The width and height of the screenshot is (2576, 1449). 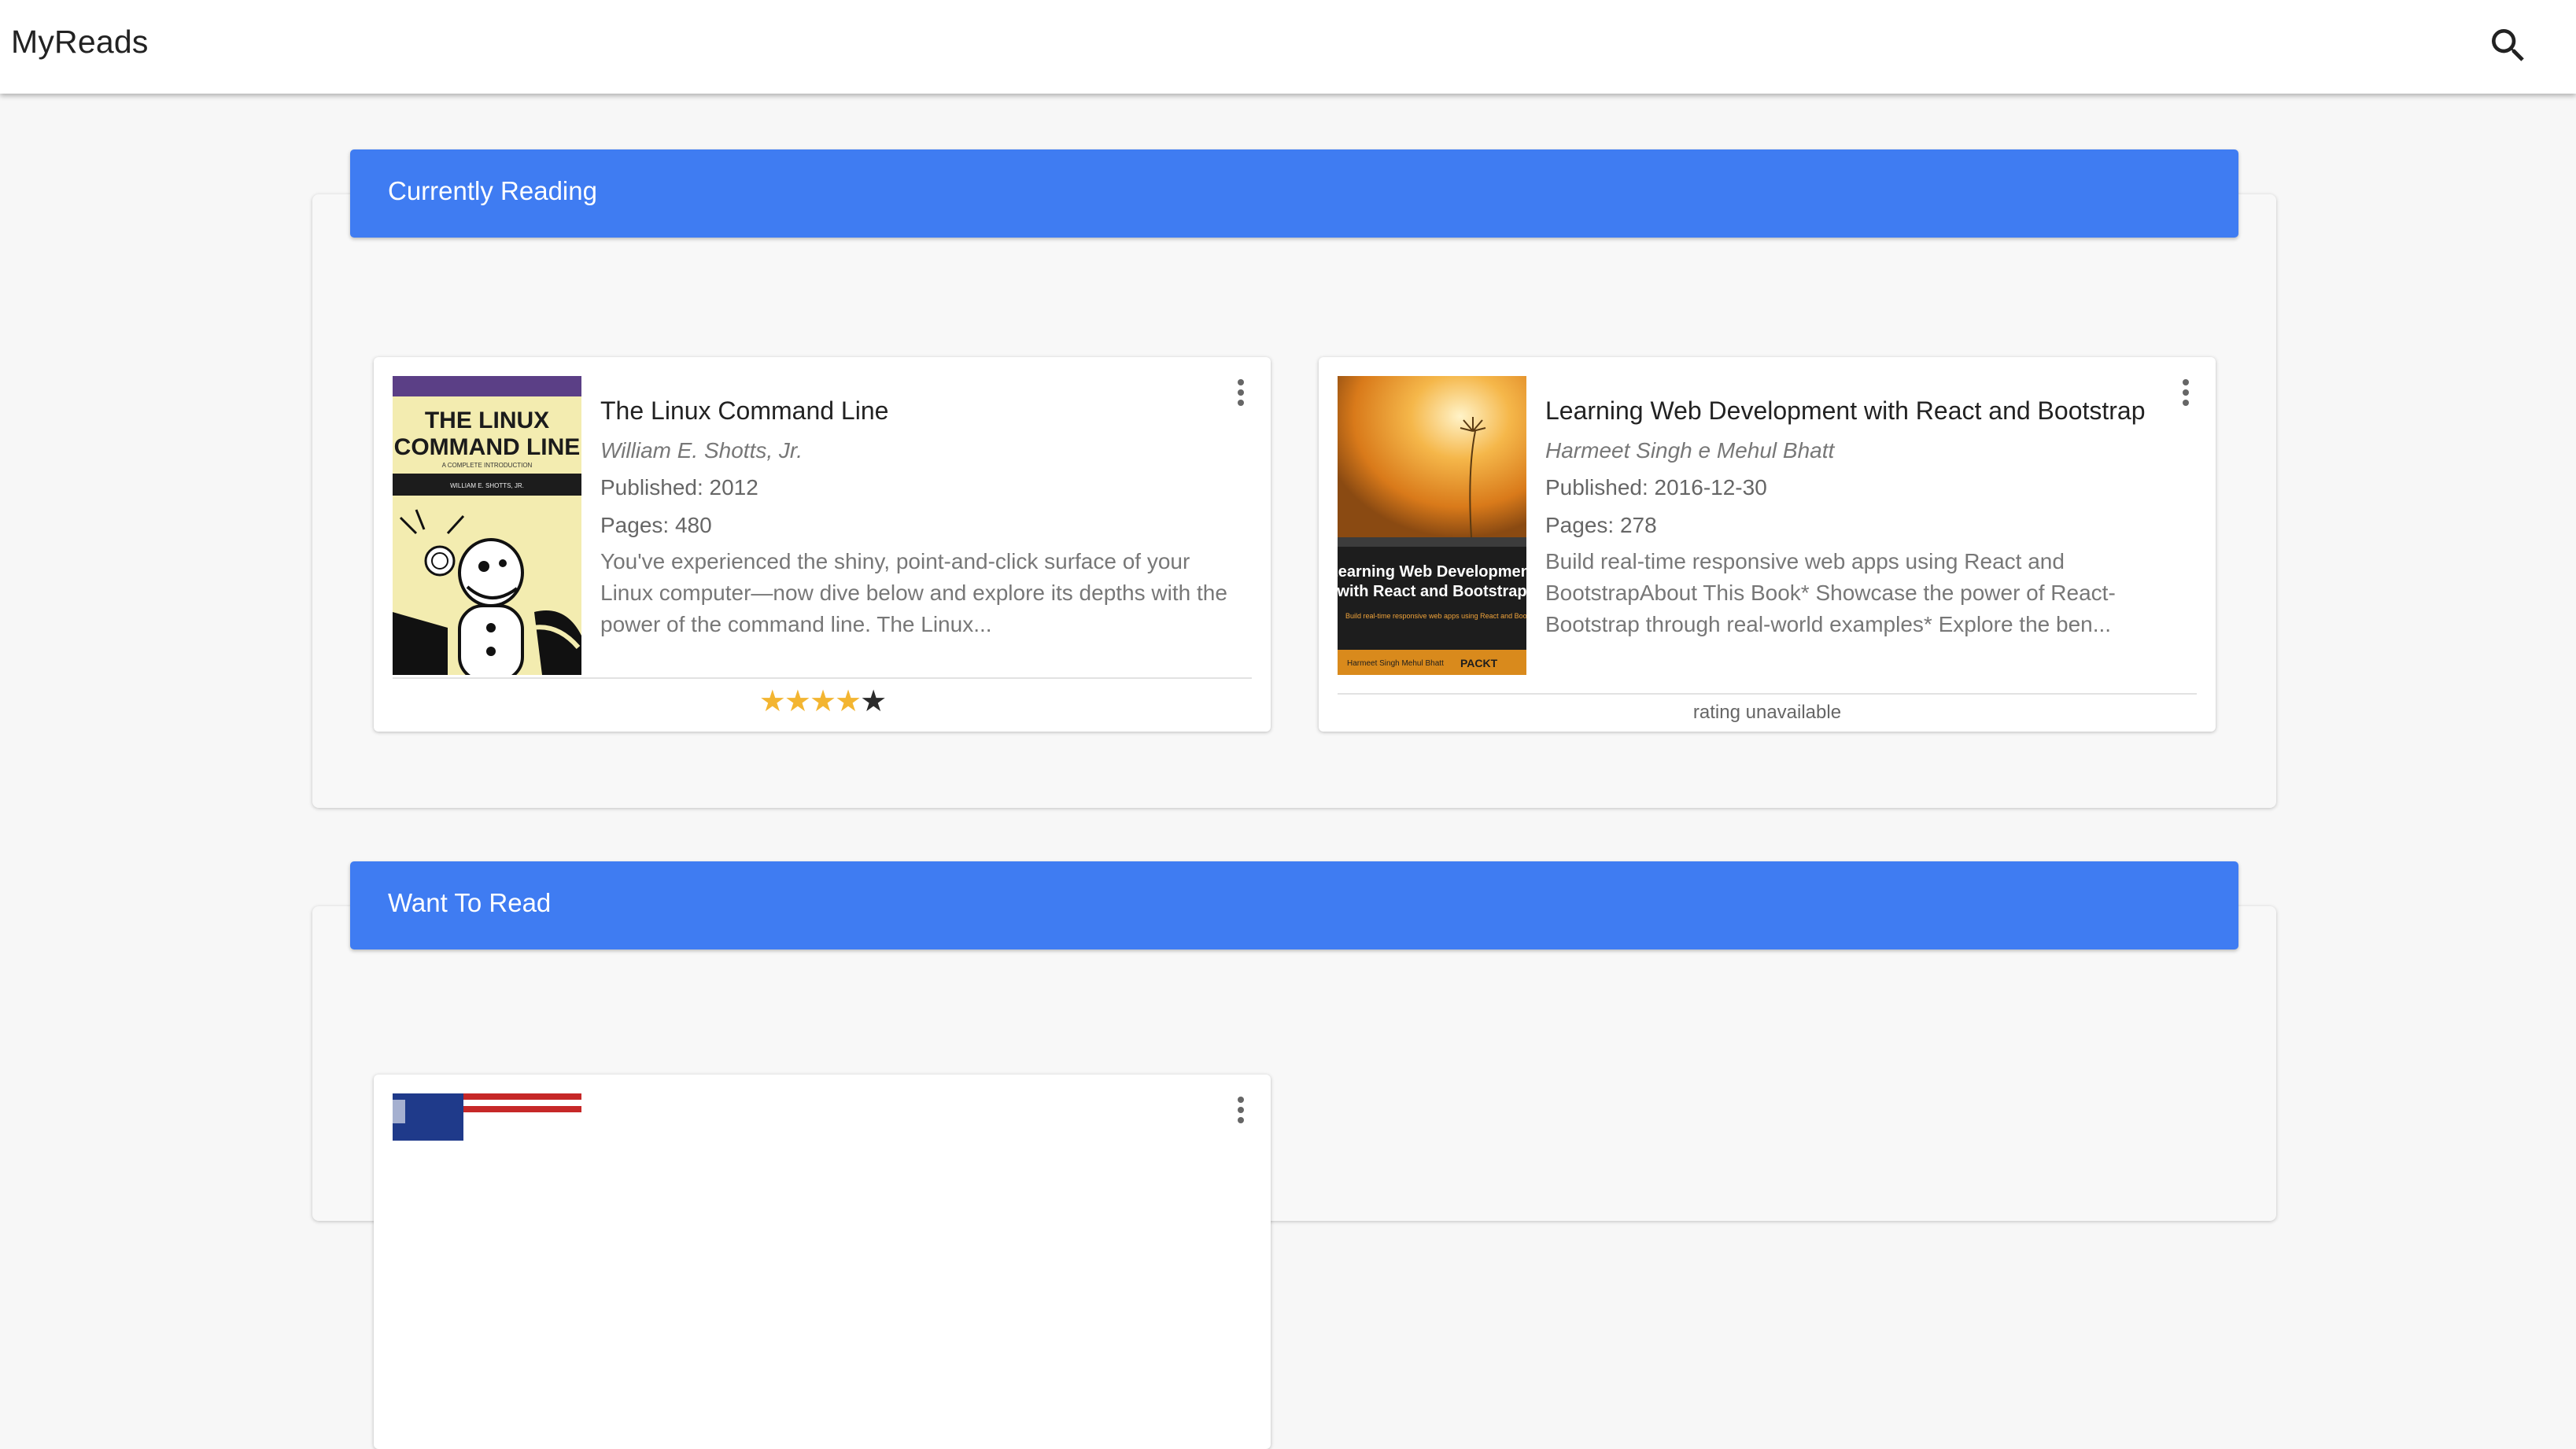 I want to click on star-rating: ★★★★★, so click(x=822, y=702).